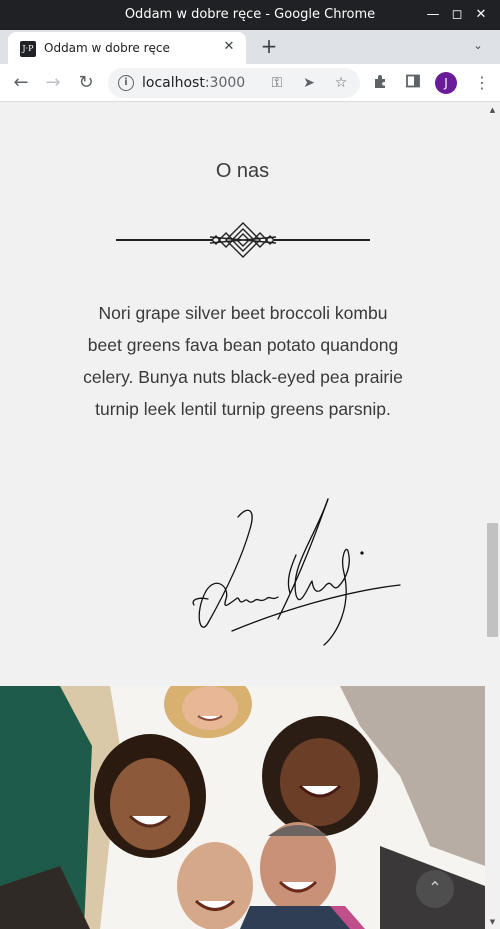 This screenshot has width=500, height=929. I want to click on new-tab-icon: +, so click(269, 46).